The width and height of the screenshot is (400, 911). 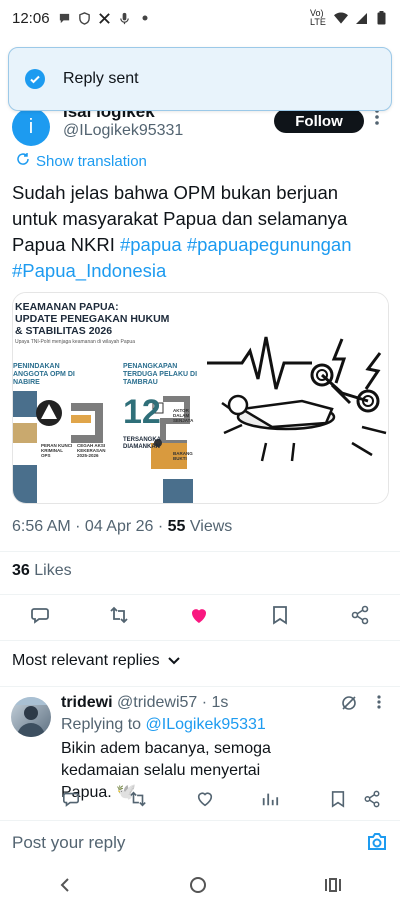 I want to click on hashtag-papuapegunungan: #papuapegunungan, so click(x=269, y=244).